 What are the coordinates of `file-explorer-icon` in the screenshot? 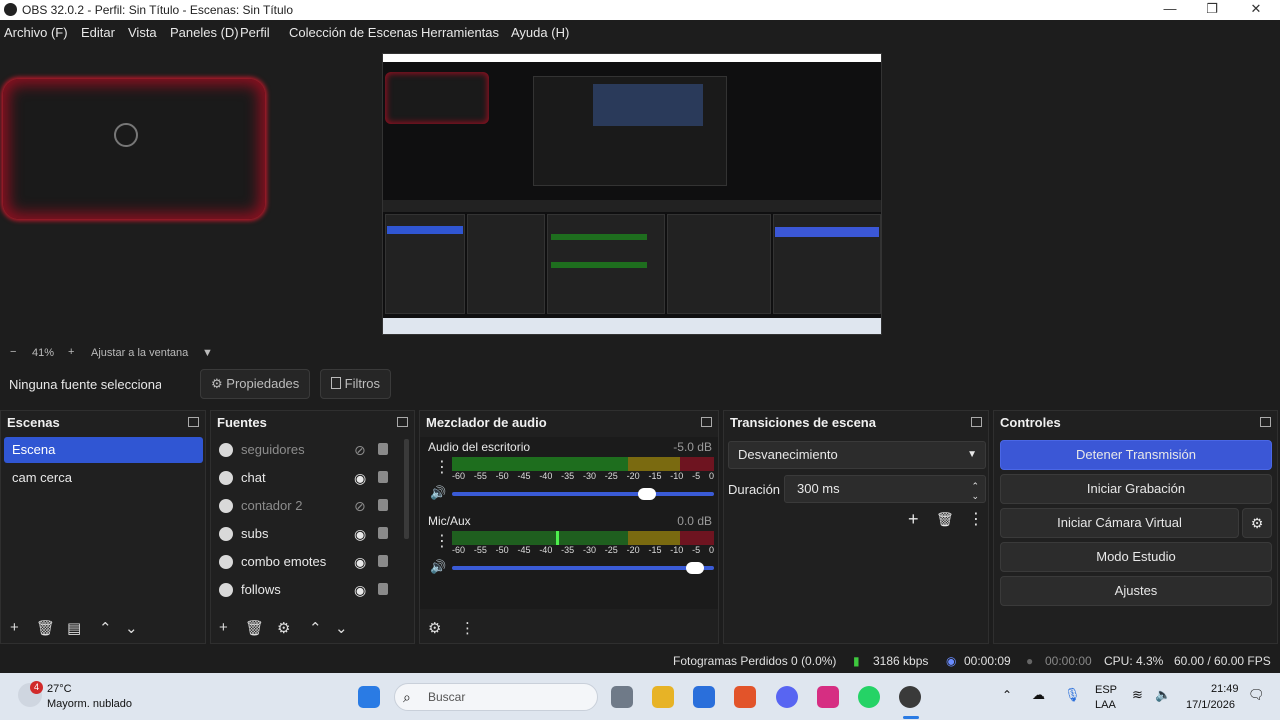 It's located at (663, 697).